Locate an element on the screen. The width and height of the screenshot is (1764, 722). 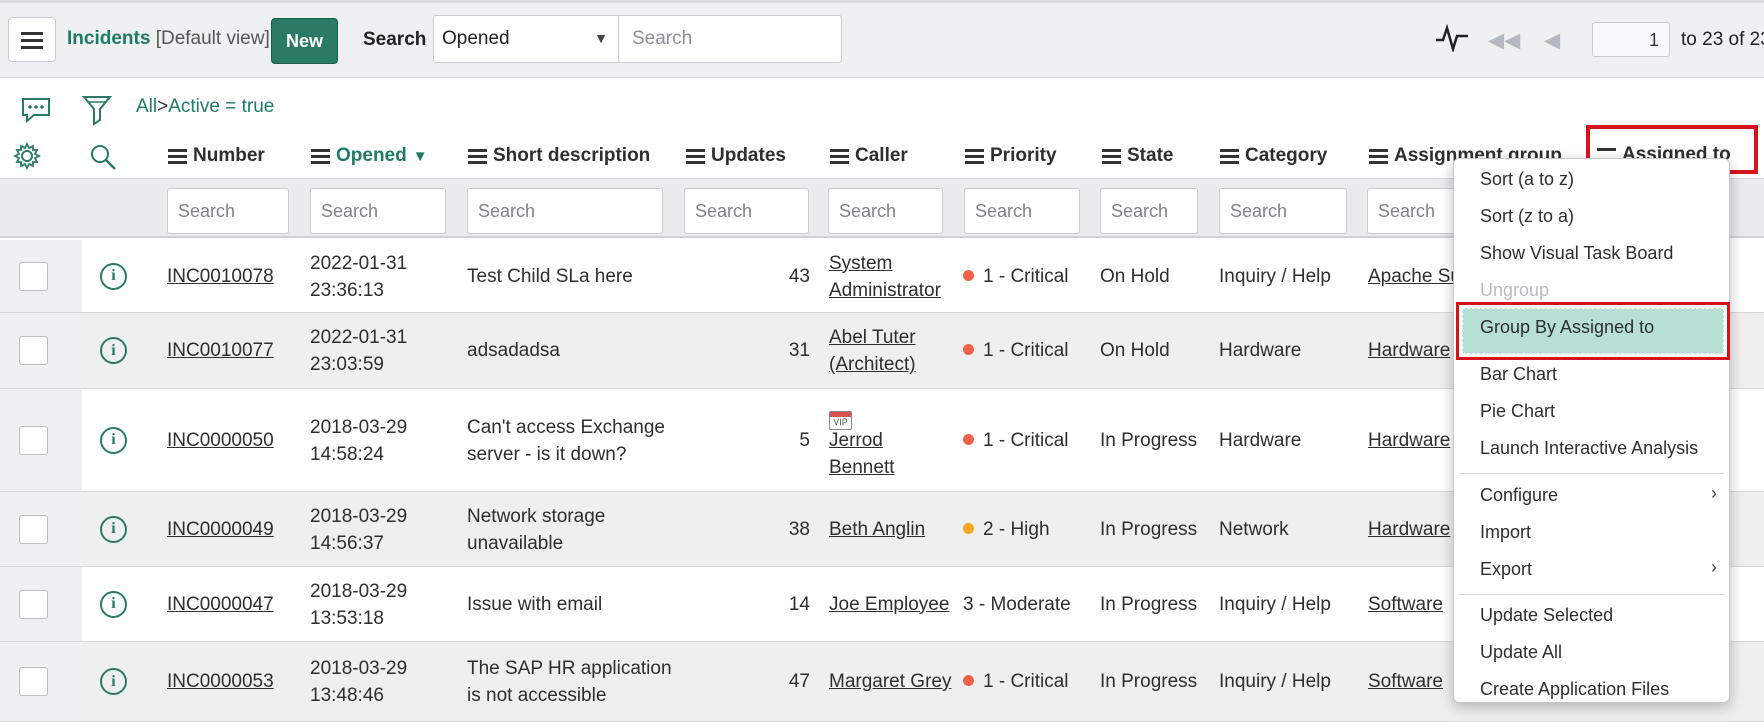
caller-link: Joe Employee is located at coordinates (889, 604).